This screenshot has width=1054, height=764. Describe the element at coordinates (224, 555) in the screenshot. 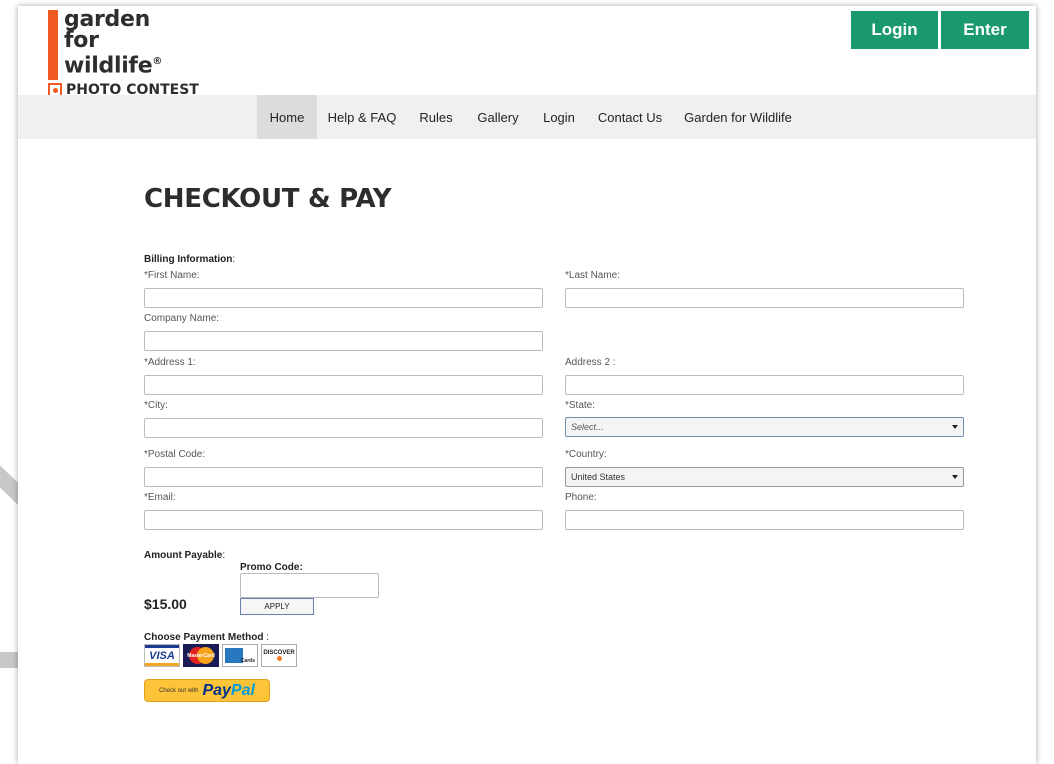

I see `amount-label-colon: :` at that location.